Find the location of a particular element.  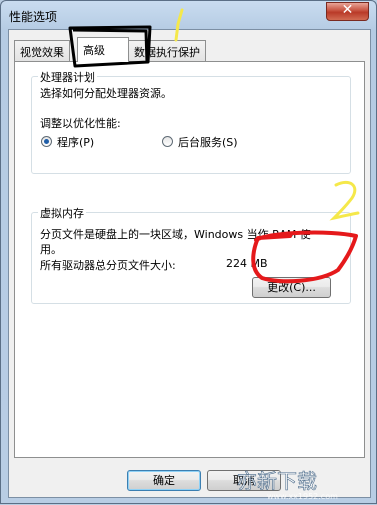

total-paging-size-value: 224 MB is located at coordinates (247, 263).